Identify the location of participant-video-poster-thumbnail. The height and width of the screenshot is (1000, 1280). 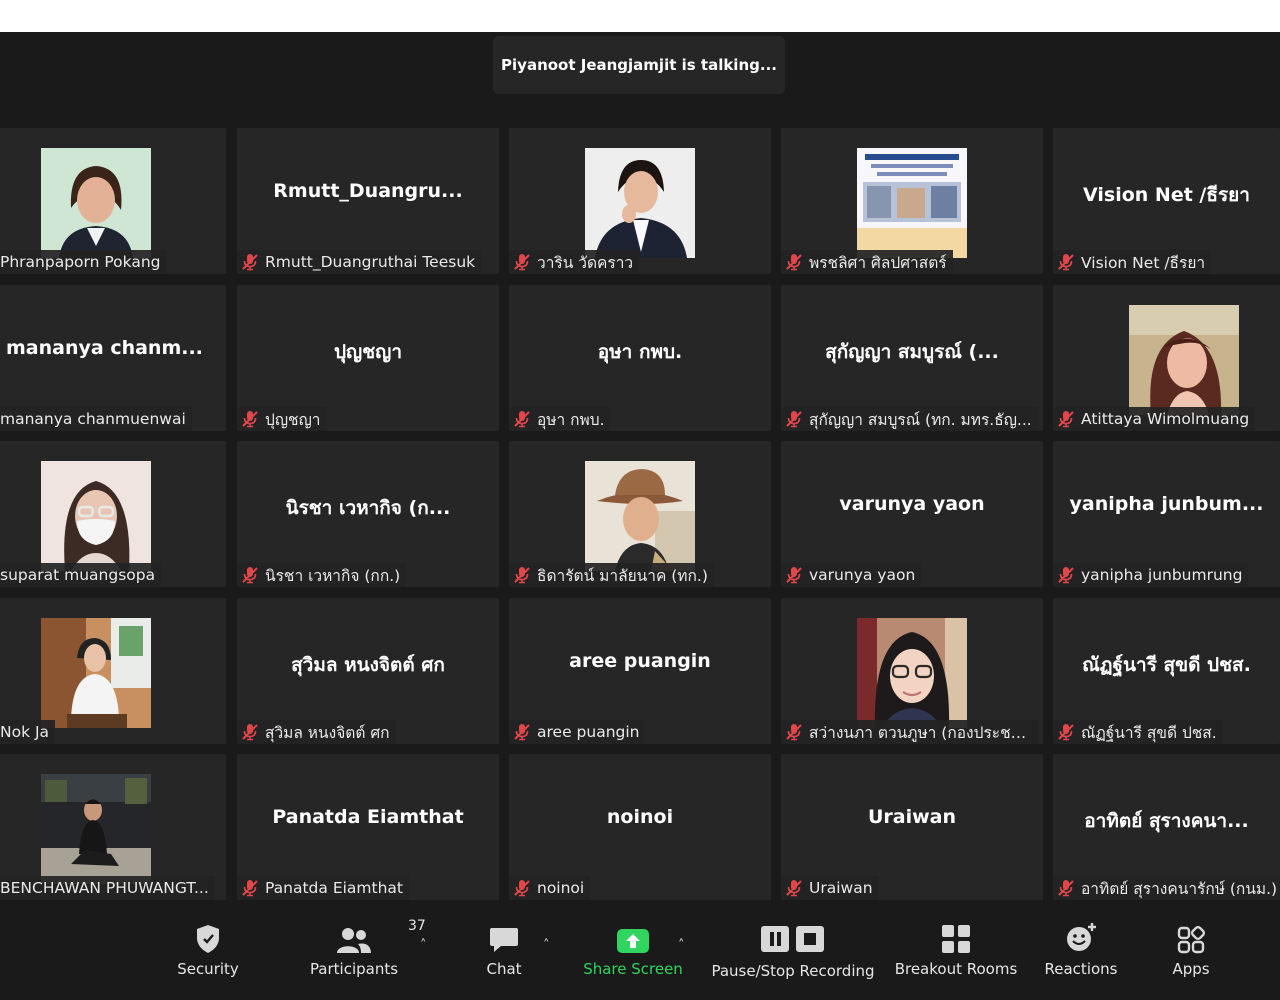
(912, 203).